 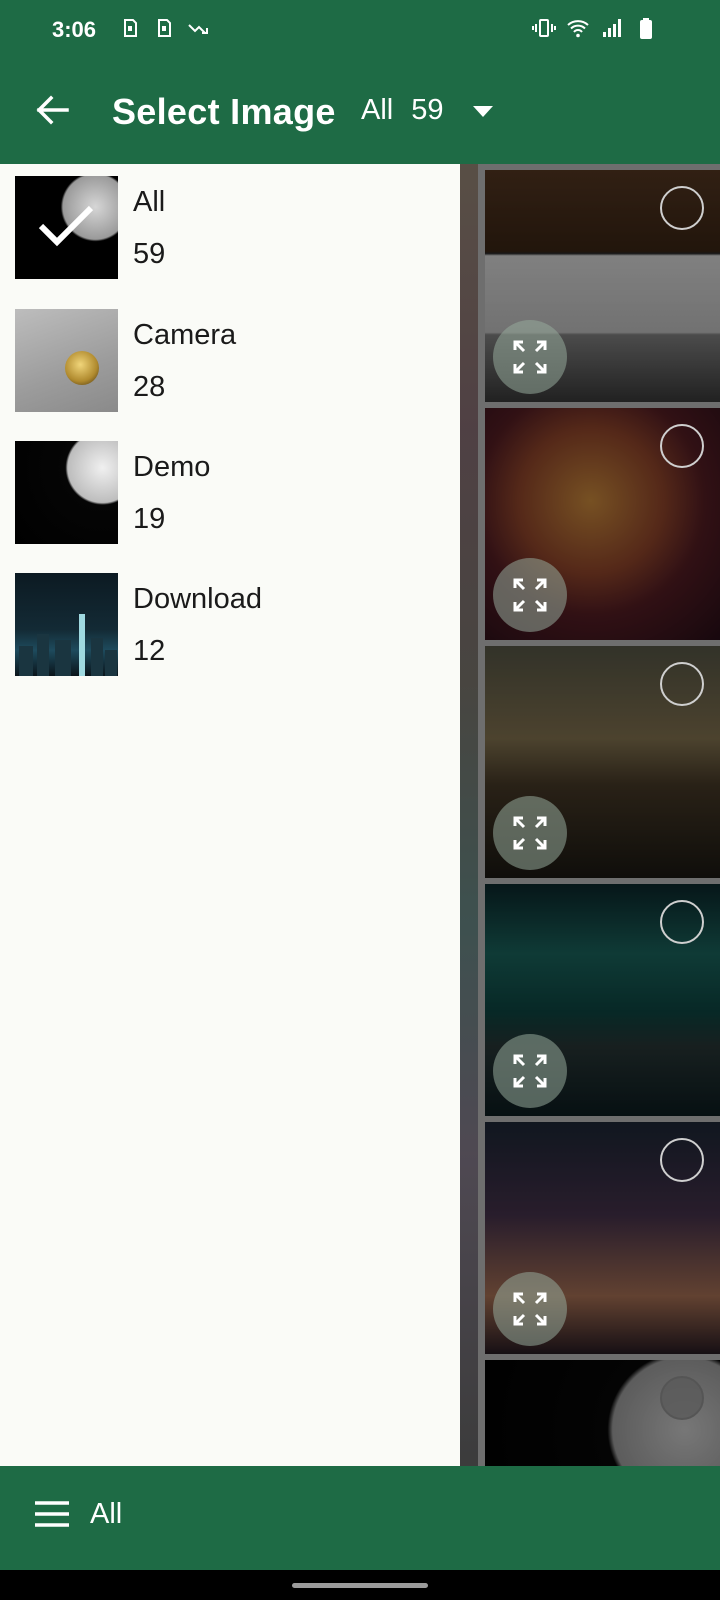 What do you see at coordinates (198, 29) in the screenshot?
I see `data-trend-icon` at bounding box center [198, 29].